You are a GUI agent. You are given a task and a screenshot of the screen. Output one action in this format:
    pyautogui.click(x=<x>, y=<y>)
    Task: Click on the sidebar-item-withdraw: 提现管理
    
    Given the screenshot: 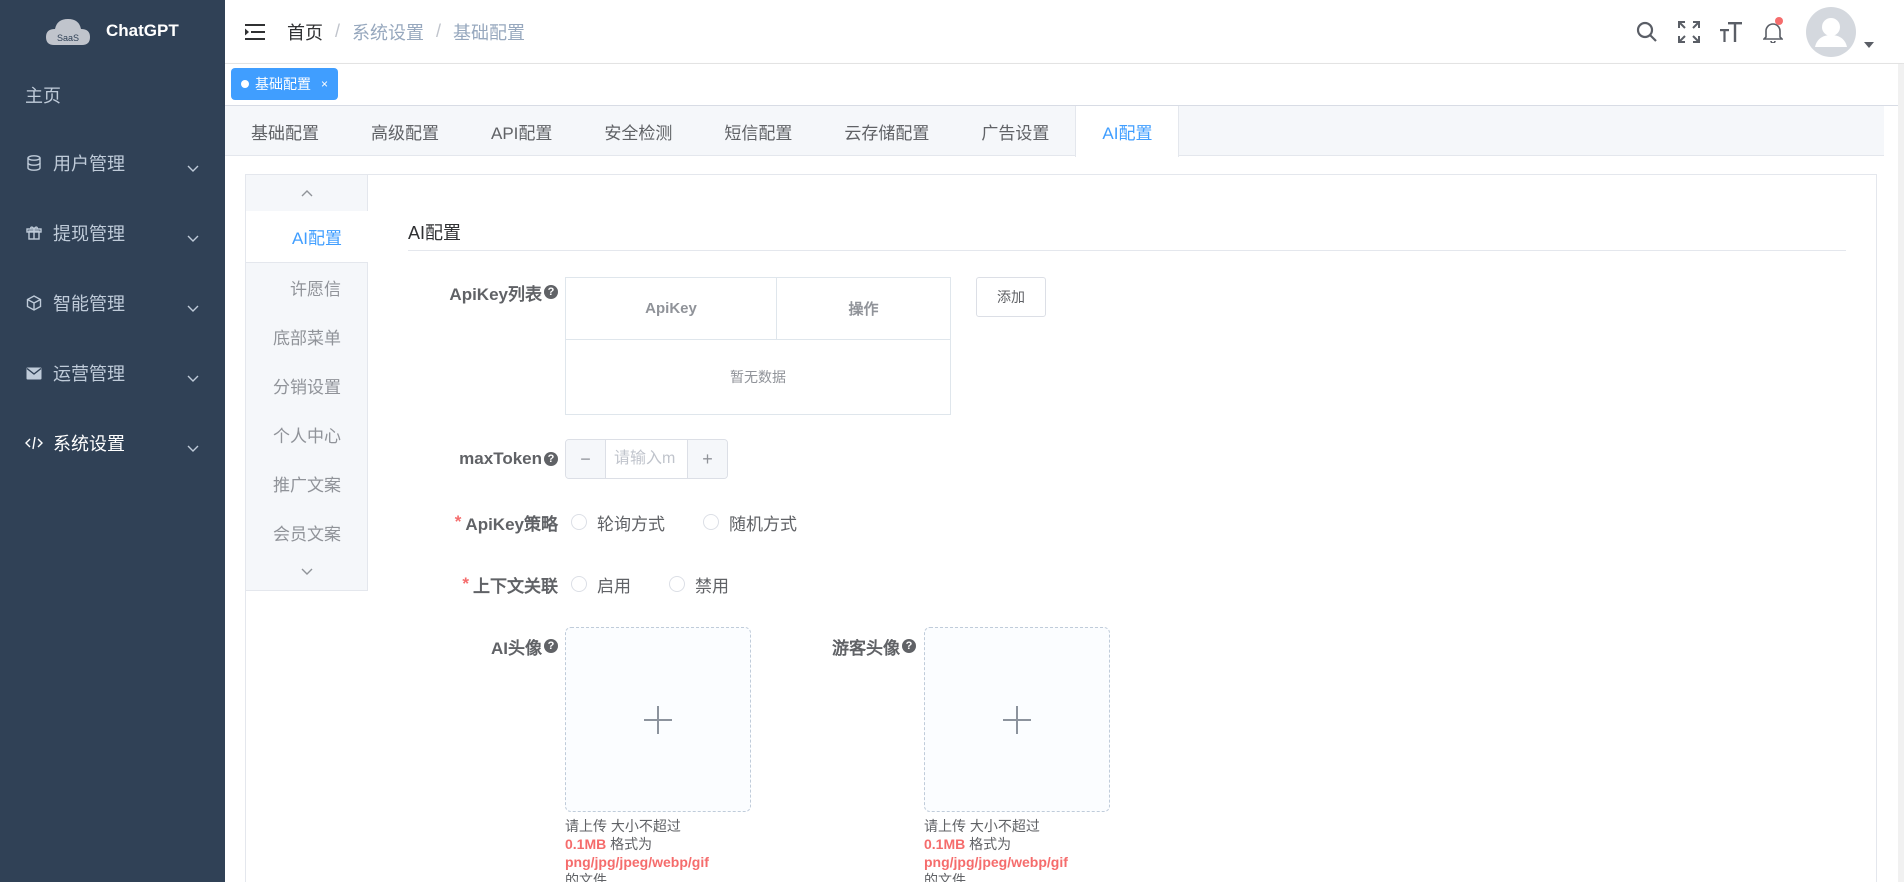 What is the action you would take?
    pyautogui.click(x=112, y=233)
    